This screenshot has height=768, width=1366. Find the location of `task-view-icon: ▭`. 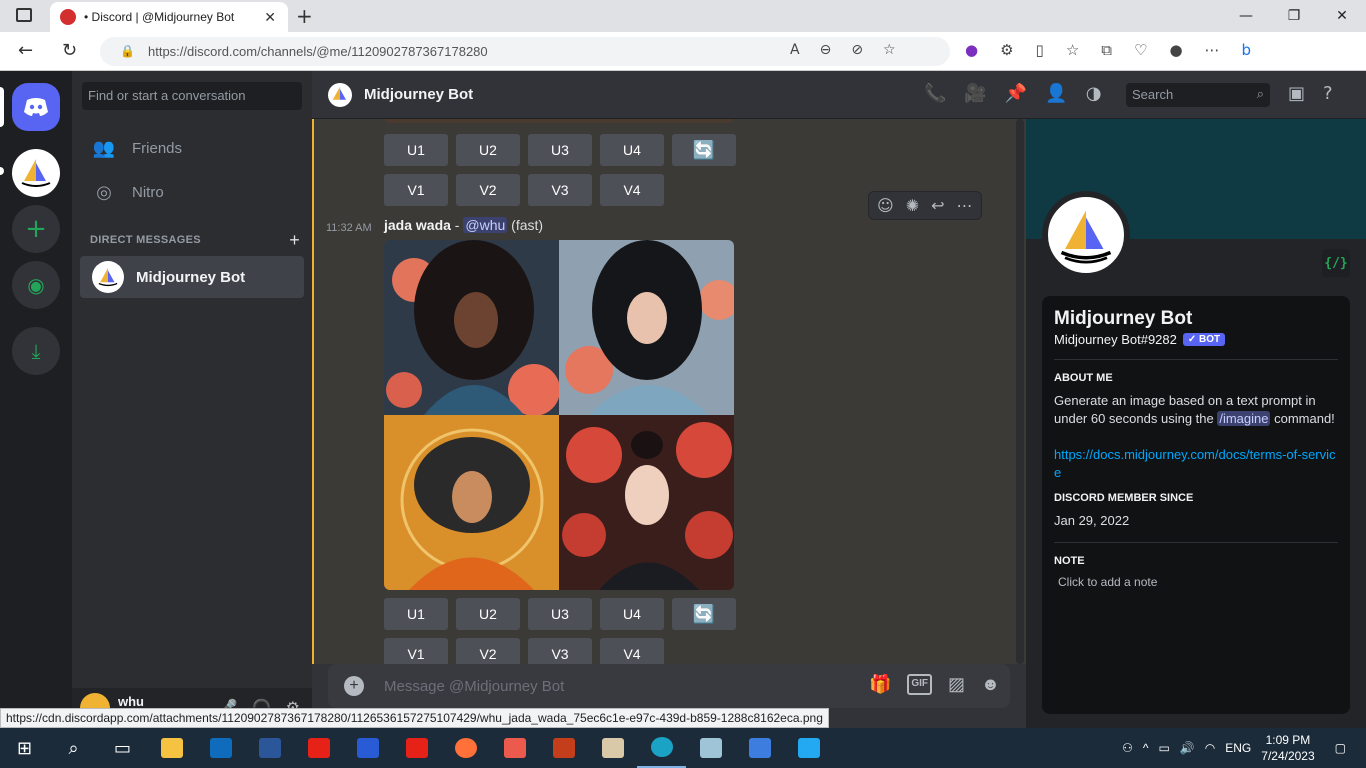

task-view-icon: ▭ is located at coordinates (122, 748).